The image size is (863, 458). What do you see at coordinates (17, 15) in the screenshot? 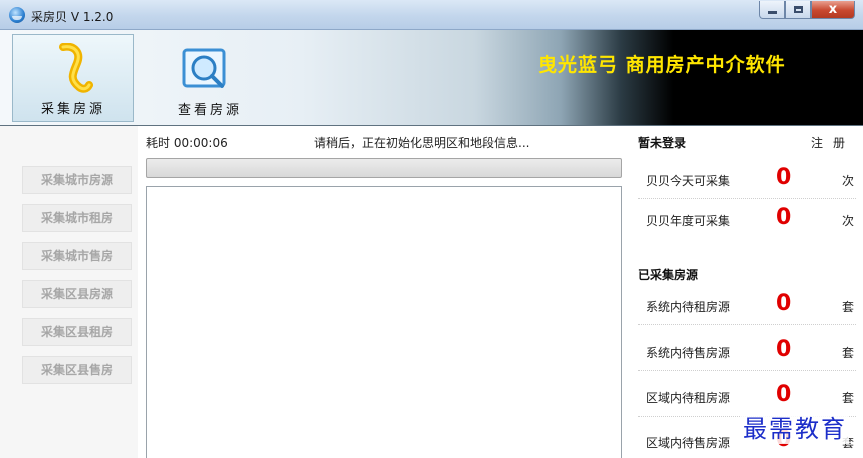
I see `app-icon` at bounding box center [17, 15].